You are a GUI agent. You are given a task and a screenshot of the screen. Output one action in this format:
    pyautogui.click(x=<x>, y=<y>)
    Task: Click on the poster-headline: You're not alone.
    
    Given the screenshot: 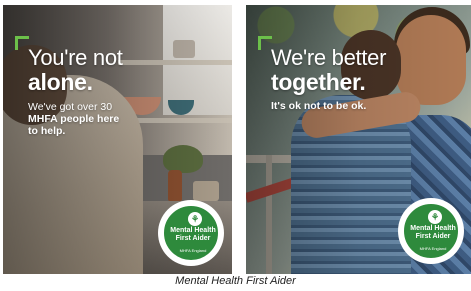 What is the action you would take?
    pyautogui.click(x=75, y=70)
    